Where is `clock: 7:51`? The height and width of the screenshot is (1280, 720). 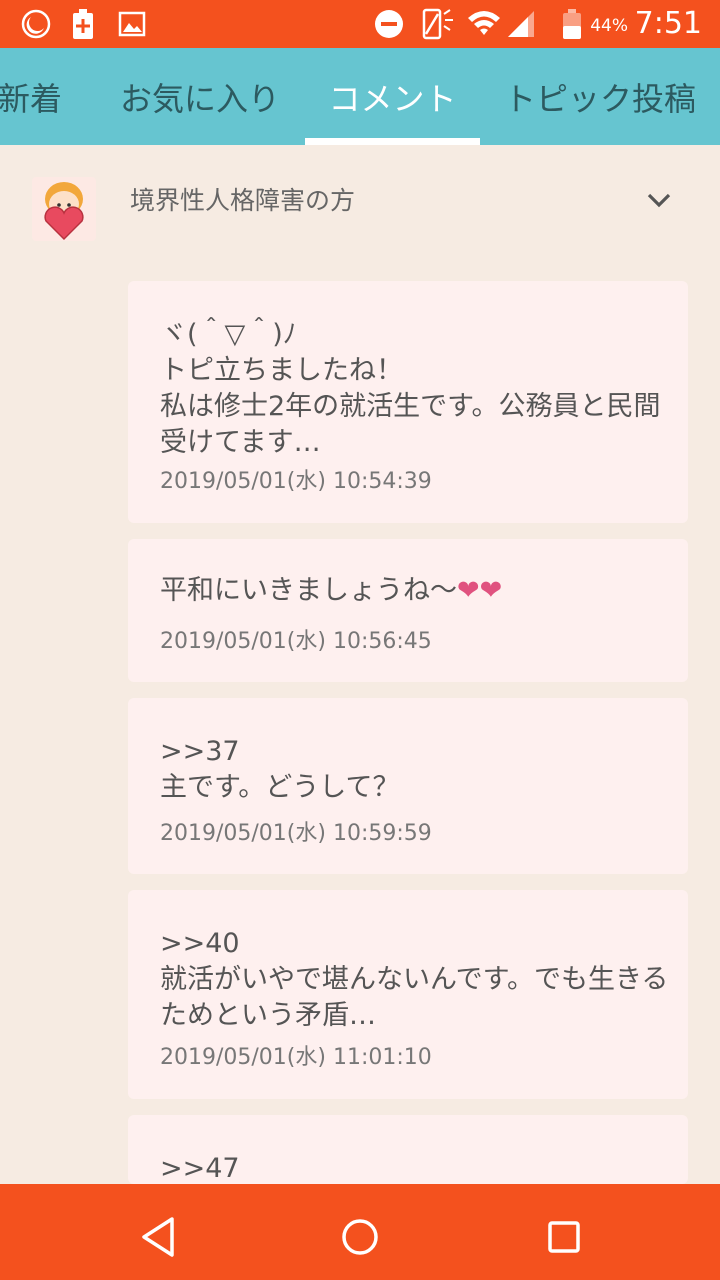
clock: 7:51 is located at coordinates (668, 23).